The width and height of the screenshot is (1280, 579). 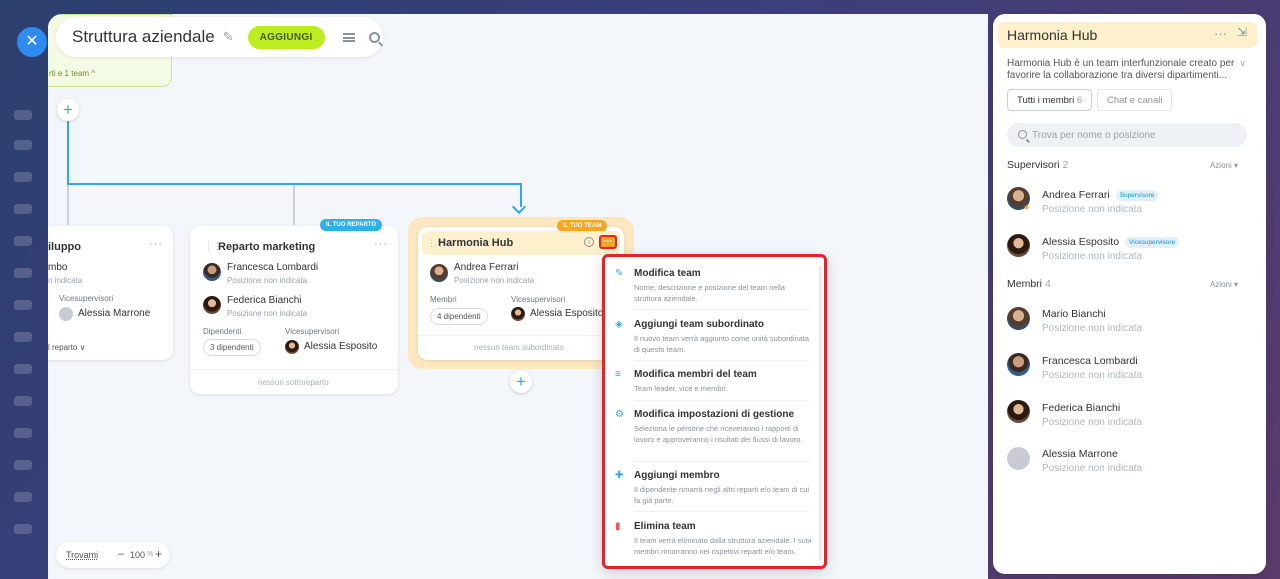 What do you see at coordinates (293, 382) in the screenshot?
I see `card-footer: nessun sottoreparto` at bounding box center [293, 382].